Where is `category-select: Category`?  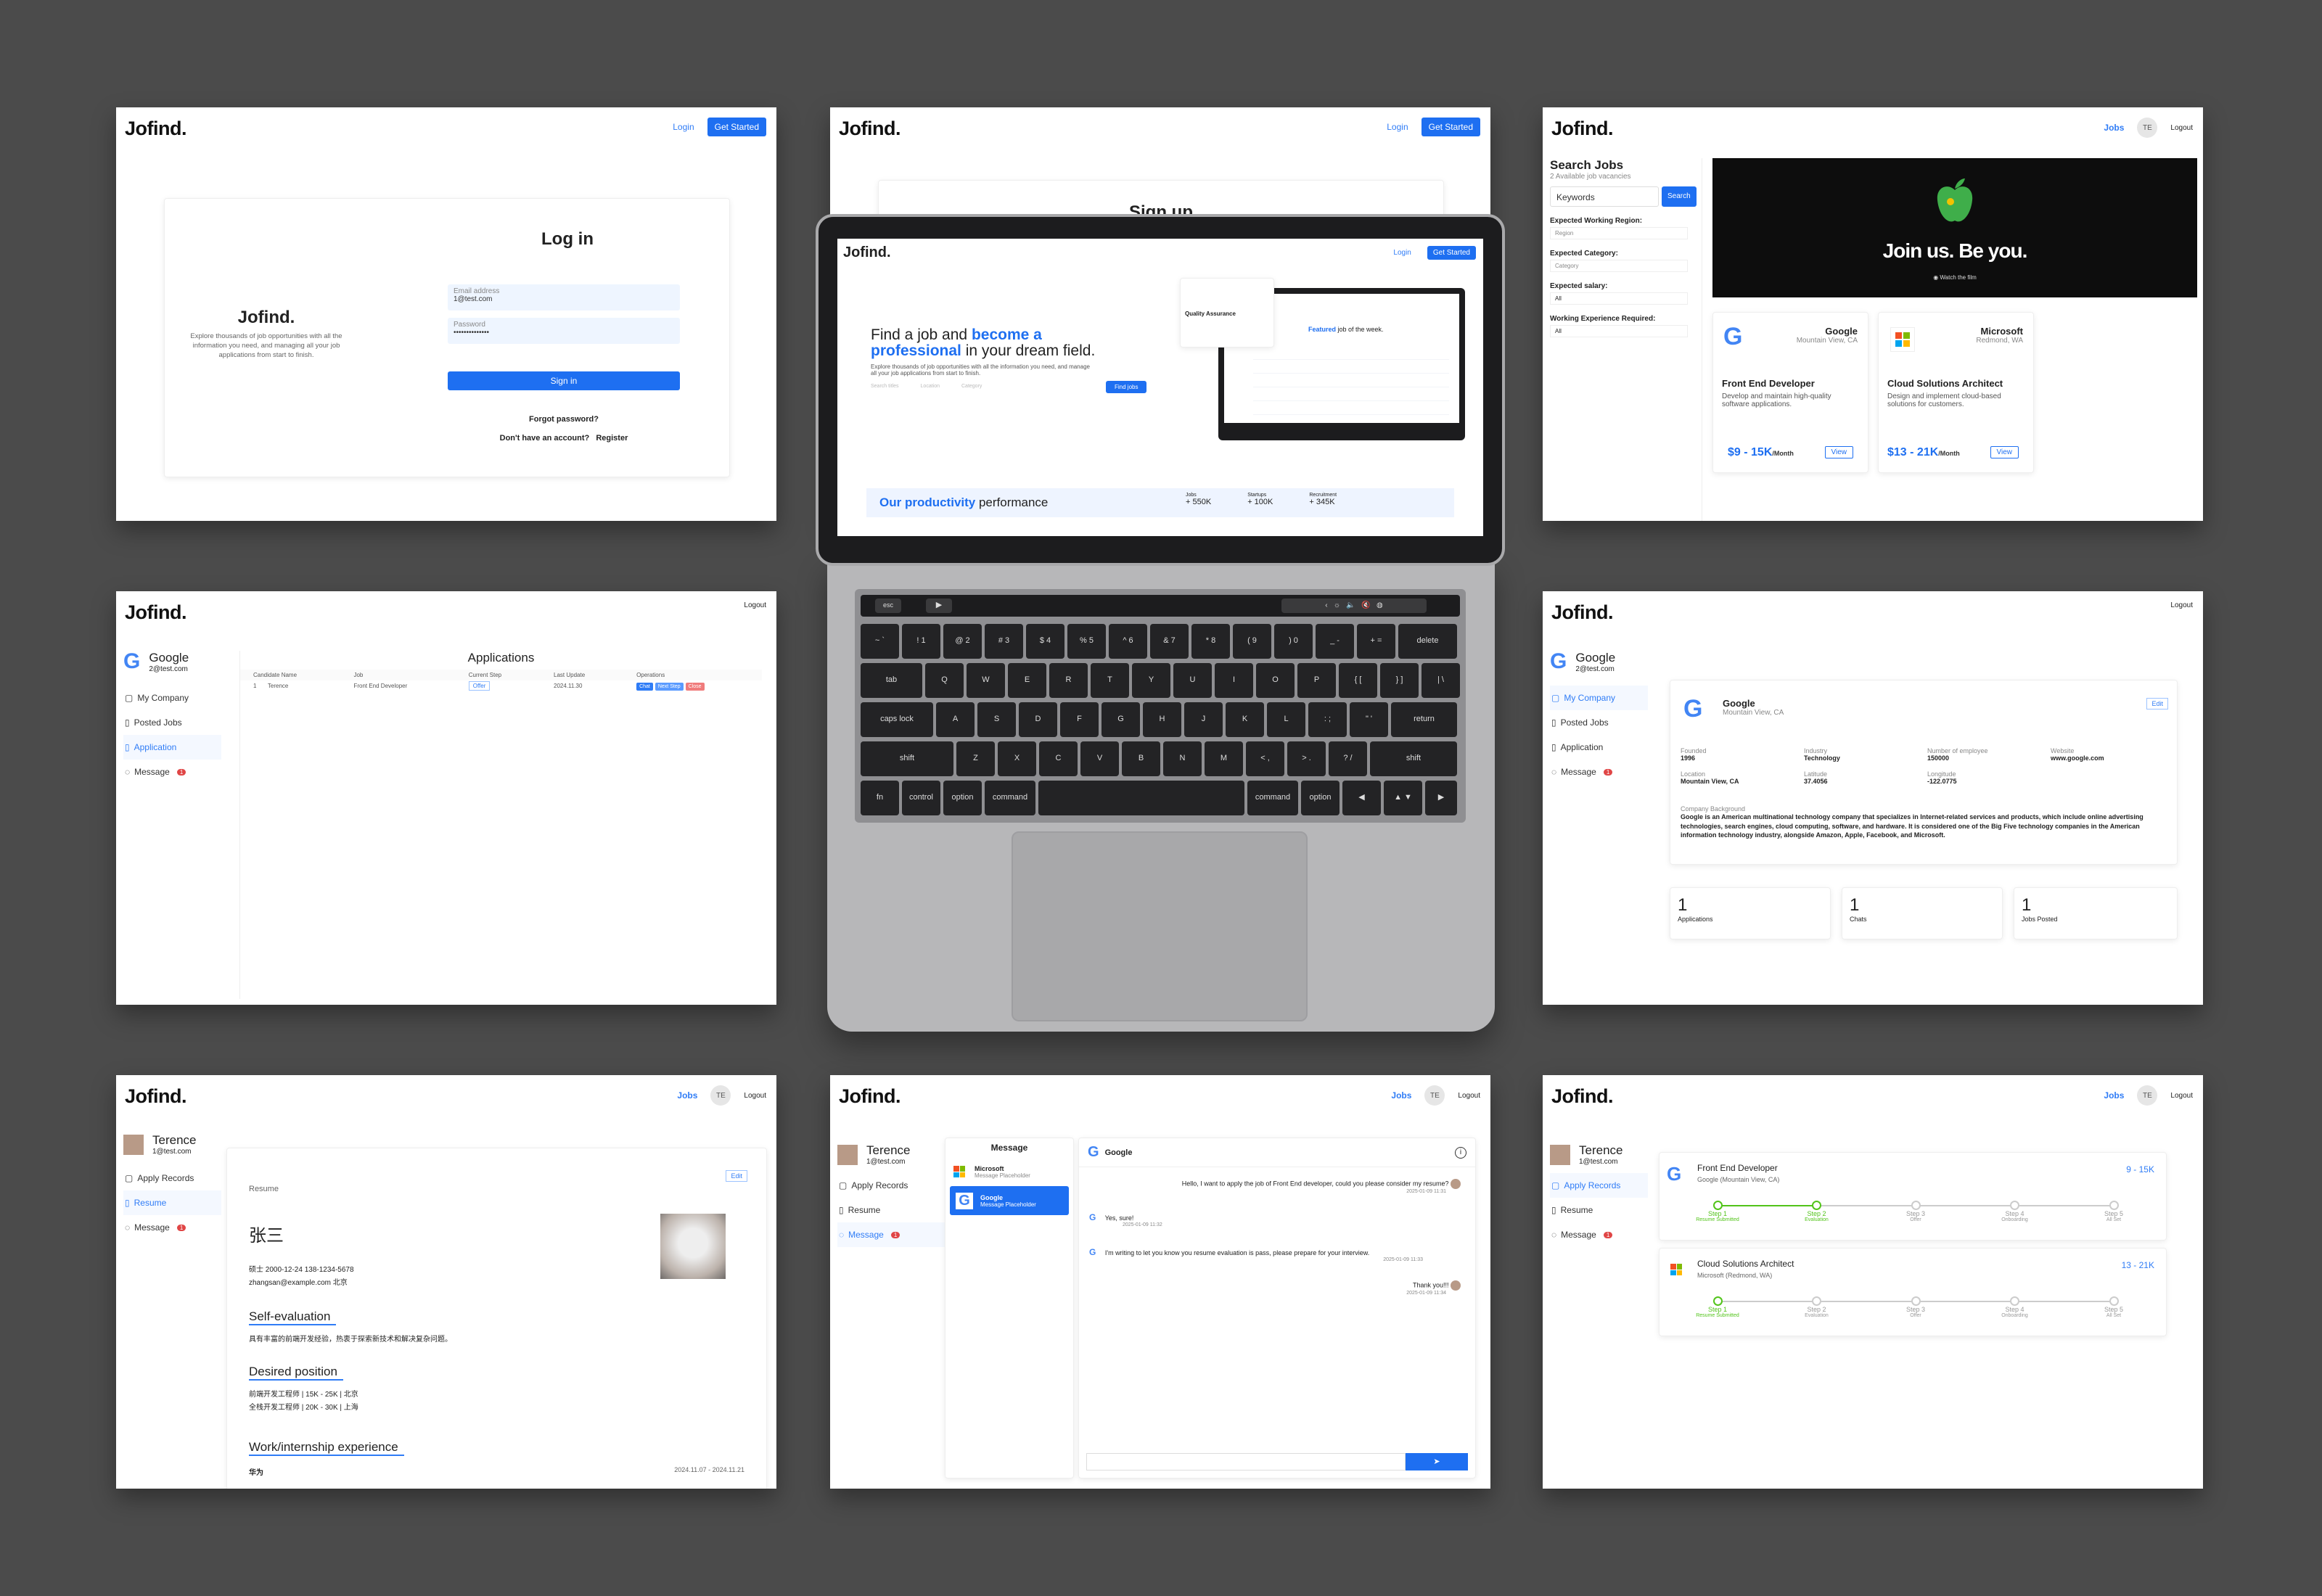
category-select: Category is located at coordinates (1619, 266).